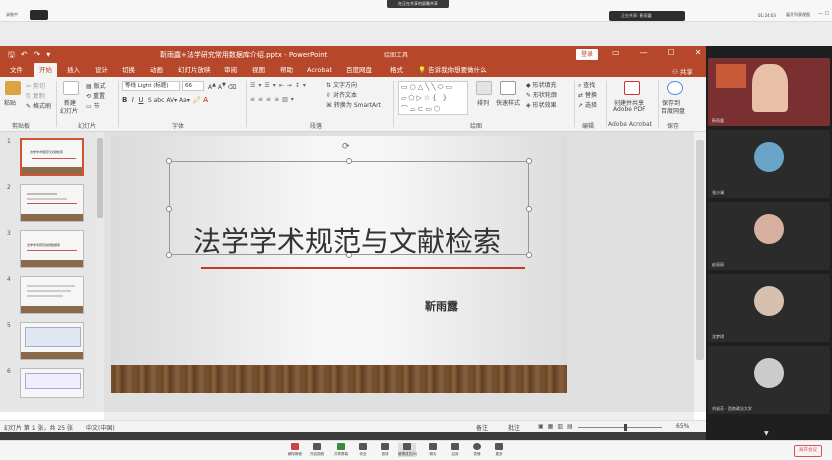 The height and width of the screenshot is (460, 832). I want to click on canvas-scrollbar, so click(700, 272).